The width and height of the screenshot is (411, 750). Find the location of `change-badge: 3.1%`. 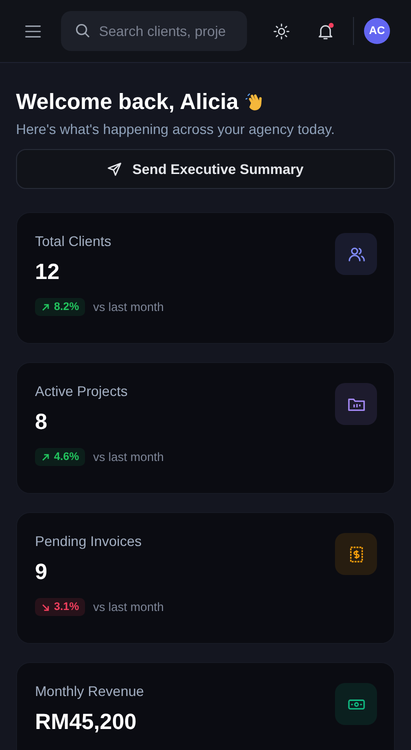

change-badge: 3.1% is located at coordinates (60, 607).